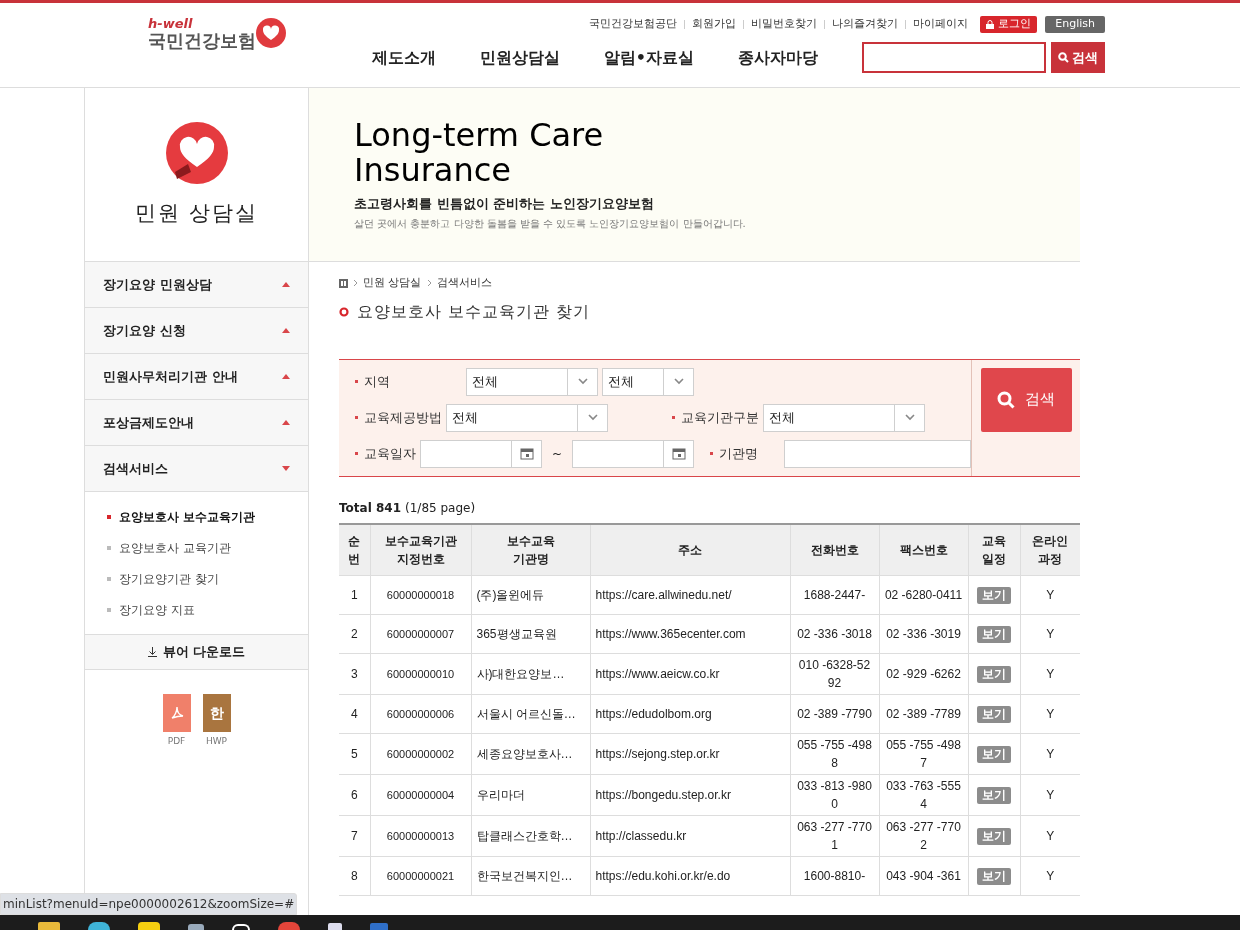 The height and width of the screenshot is (930, 1240). Describe the element at coordinates (354, 836) in the screenshot. I see `table-cell: 7` at that location.